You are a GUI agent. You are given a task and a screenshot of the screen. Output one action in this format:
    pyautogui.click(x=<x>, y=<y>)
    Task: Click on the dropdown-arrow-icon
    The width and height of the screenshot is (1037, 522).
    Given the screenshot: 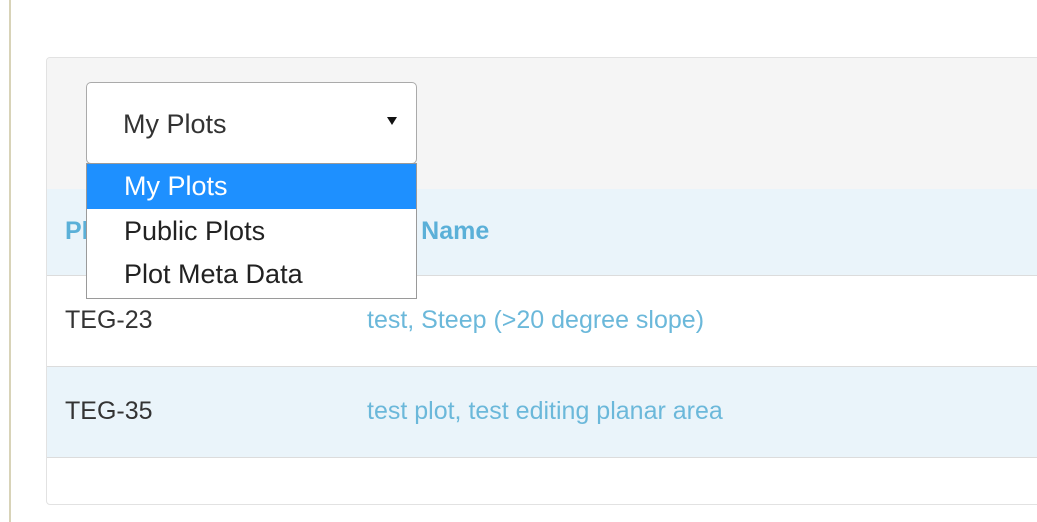 What is the action you would take?
    pyautogui.click(x=392, y=121)
    